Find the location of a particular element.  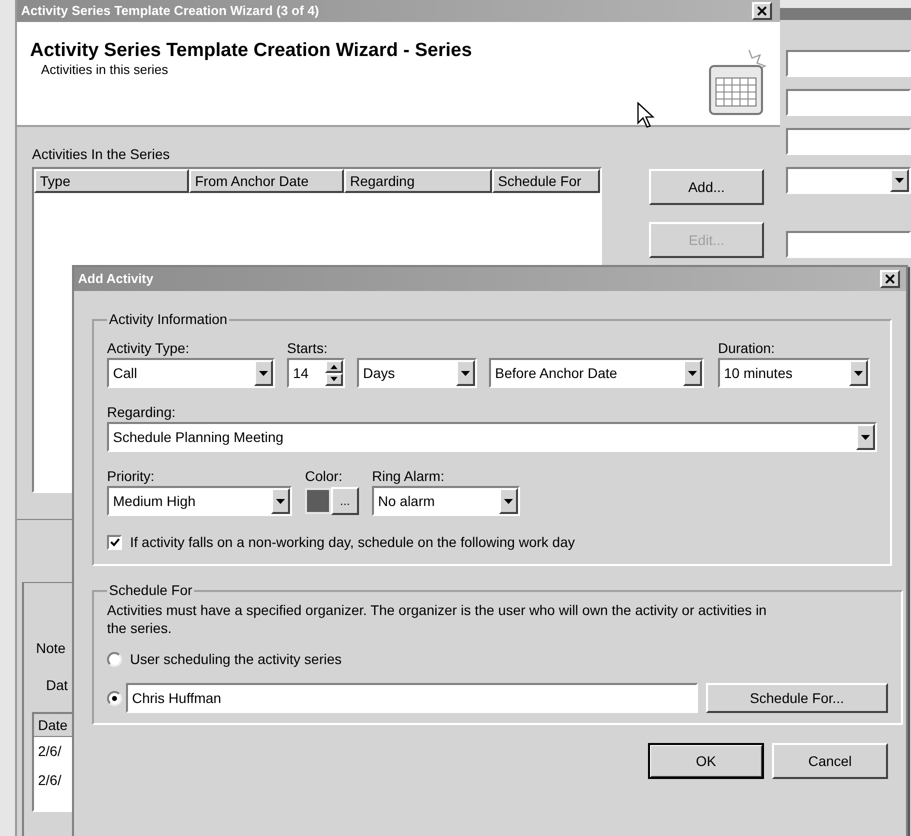

column-header: Type is located at coordinates (111, 181).